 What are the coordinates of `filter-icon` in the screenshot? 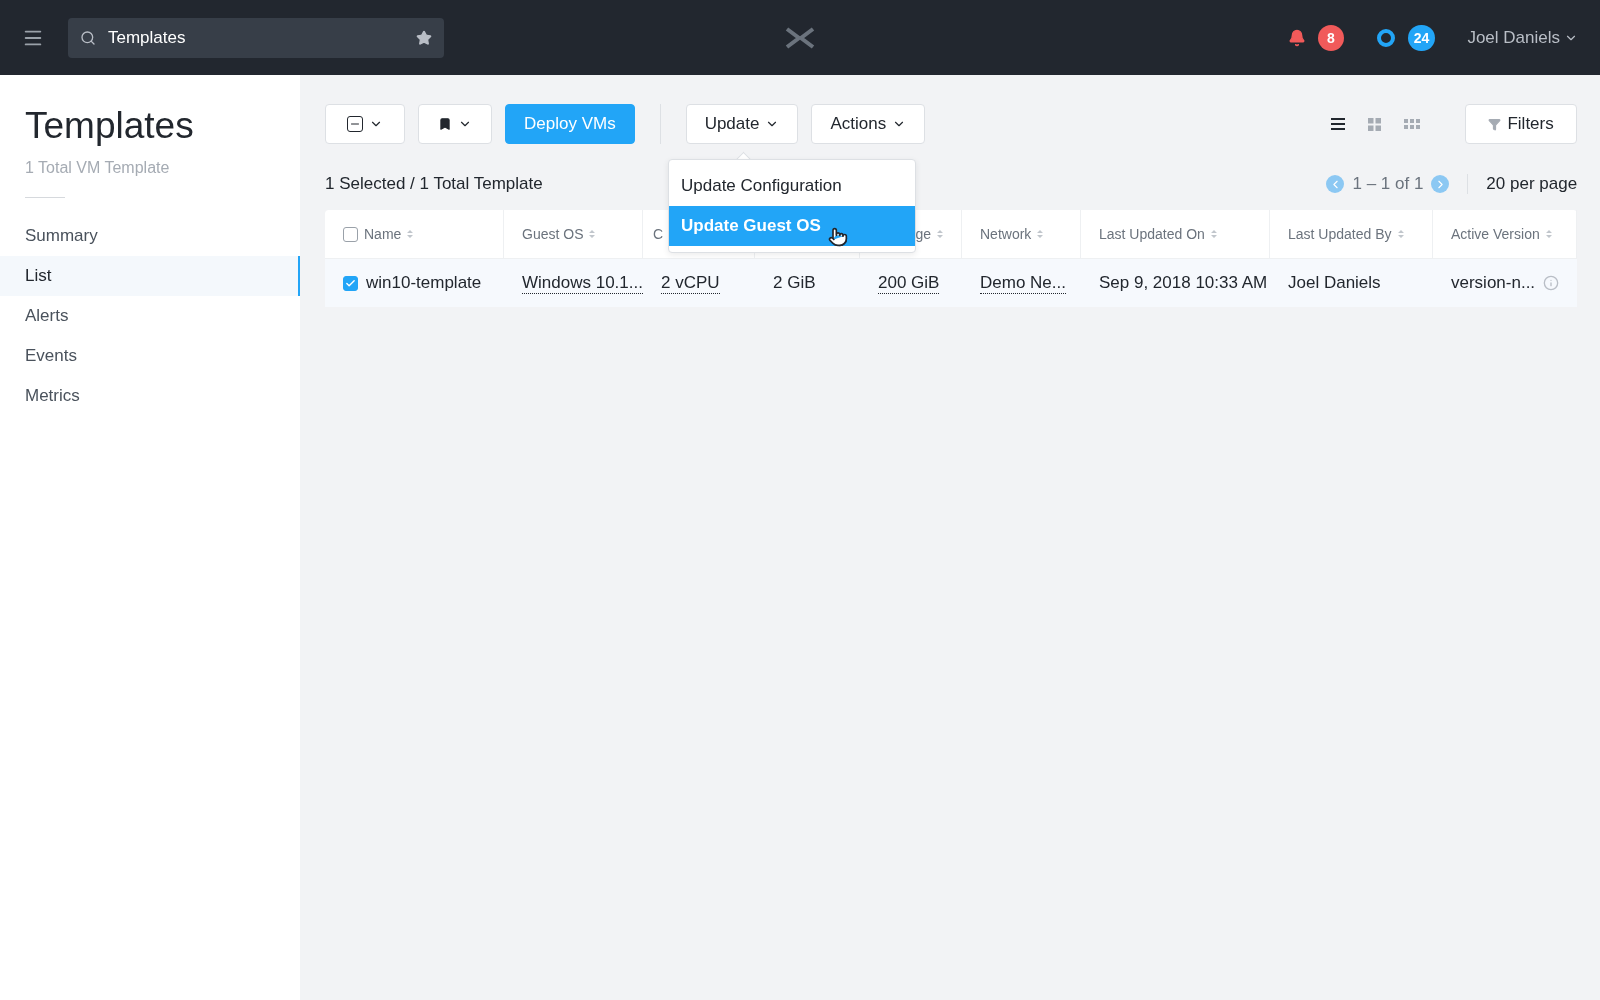 It's located at (1495, 124).